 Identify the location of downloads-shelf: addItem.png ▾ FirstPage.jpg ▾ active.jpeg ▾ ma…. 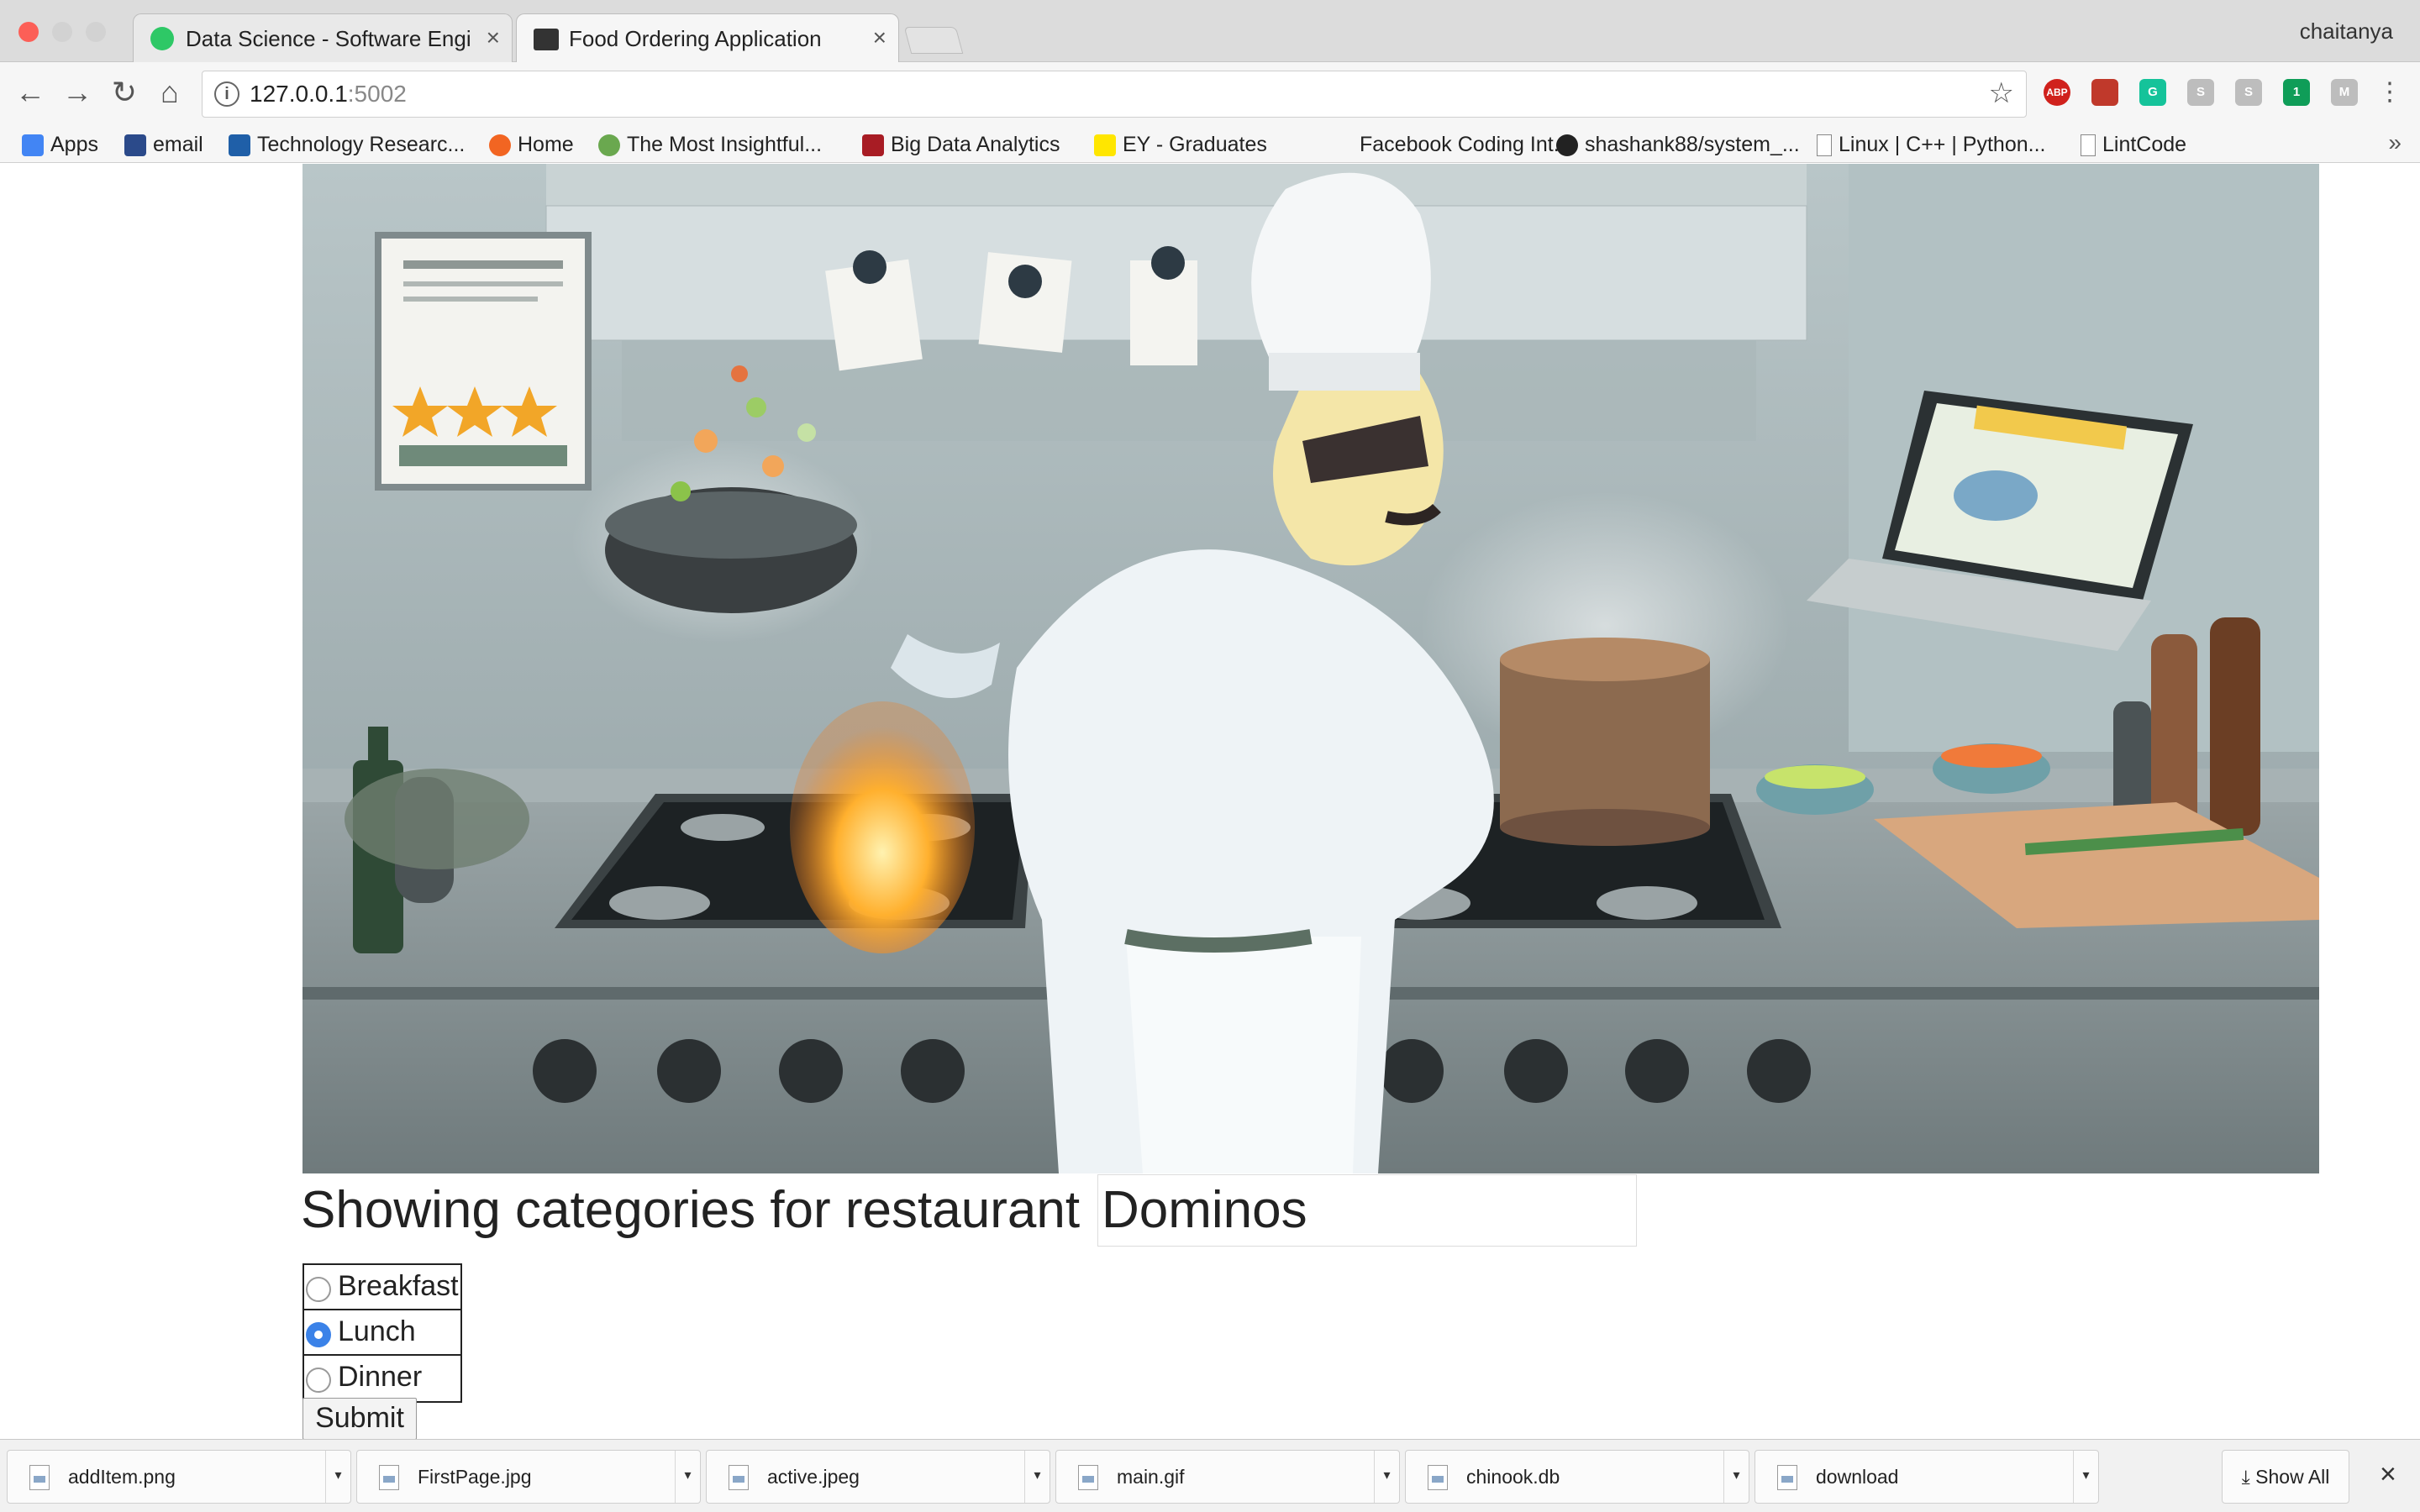
(1210, 1475).